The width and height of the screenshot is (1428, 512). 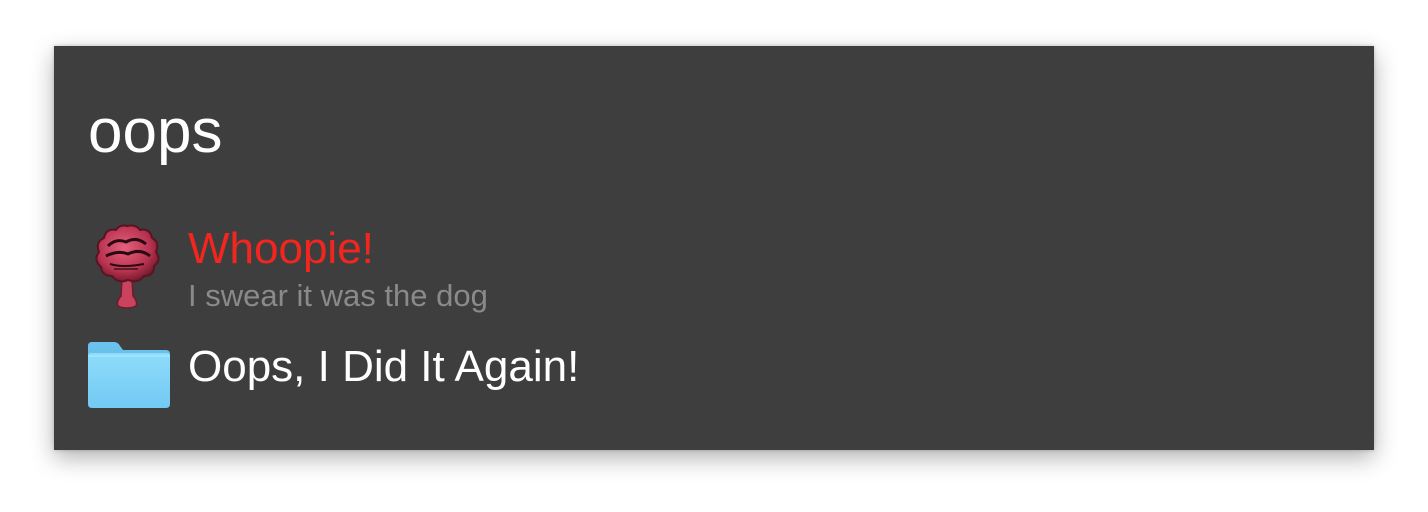 I want to click on result-item-oops-folder: Oops, I Did It Again!, so click(x=719, y=372).